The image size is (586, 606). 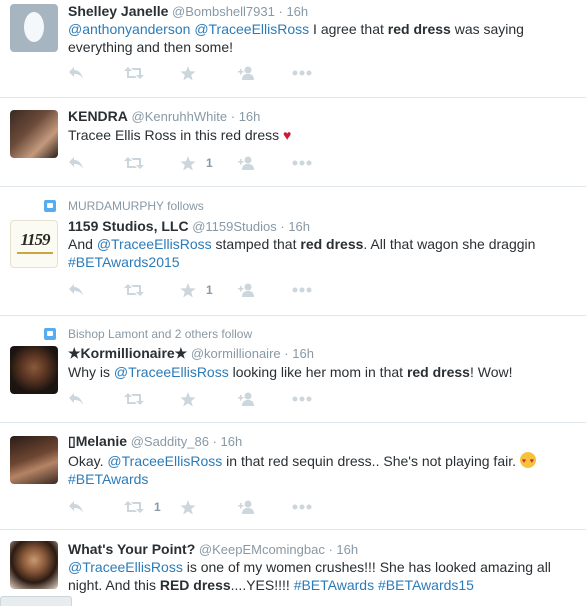 I want to click on avatar: 1159, so click(x=34, y=244).